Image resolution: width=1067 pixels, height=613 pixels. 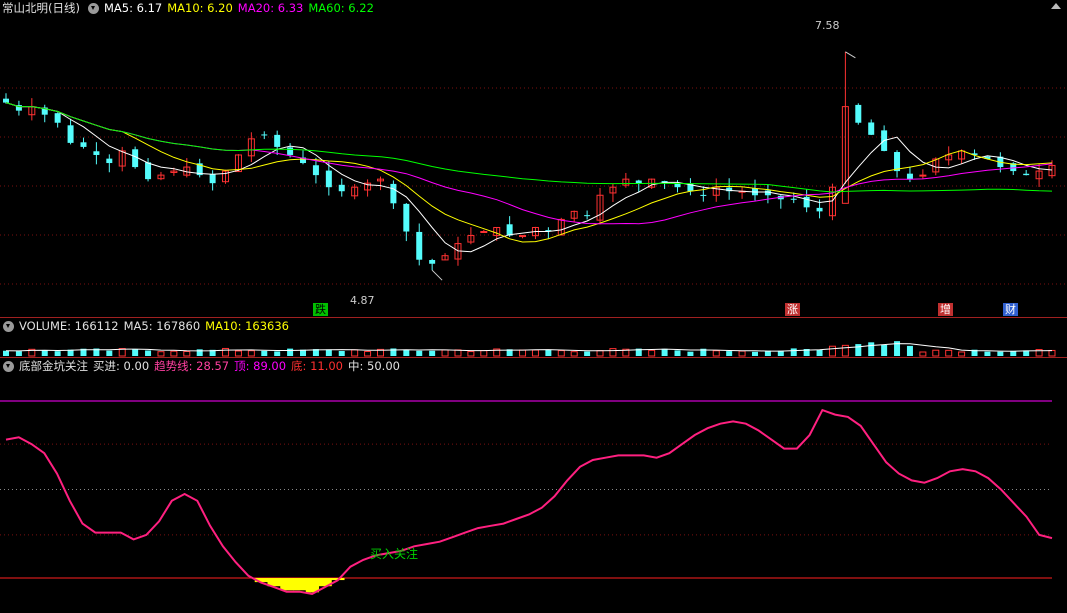 What do you see at coordinates (162, 326) in the screenshot?
I see `volume-ma5-label: MA5: 167860` at bounding box center [162, 326].